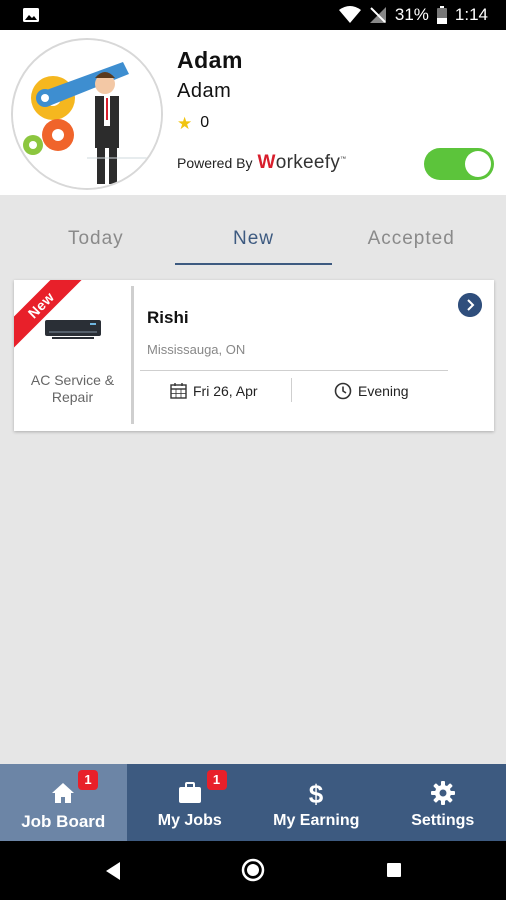 This screenshot has height=900, width=506. Describe the element at coordinates (316, 820) in the screenshot. I see `nav-my-earning-label: My Earning` at that location.